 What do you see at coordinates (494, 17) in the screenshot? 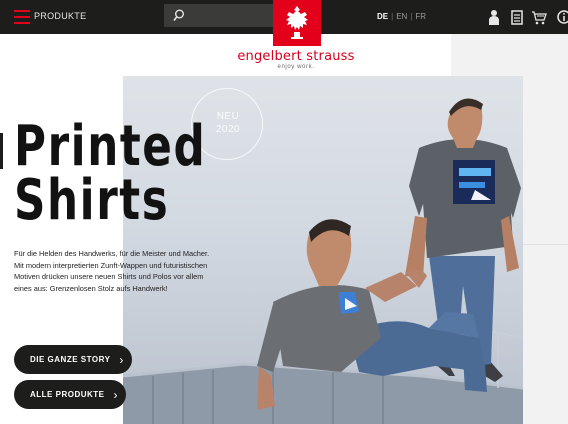
I see `user-icon` at bounding box center [494, 17].